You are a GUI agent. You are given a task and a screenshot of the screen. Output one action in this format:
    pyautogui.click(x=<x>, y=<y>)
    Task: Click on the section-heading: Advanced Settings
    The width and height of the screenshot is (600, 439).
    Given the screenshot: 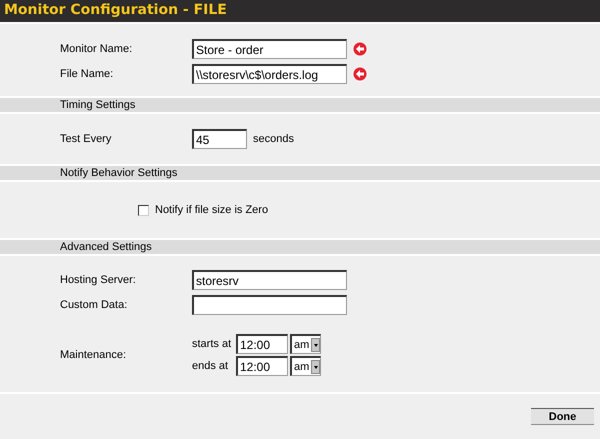 What is the action you would take?
    pyautogui.click(x=106, y=247)
    